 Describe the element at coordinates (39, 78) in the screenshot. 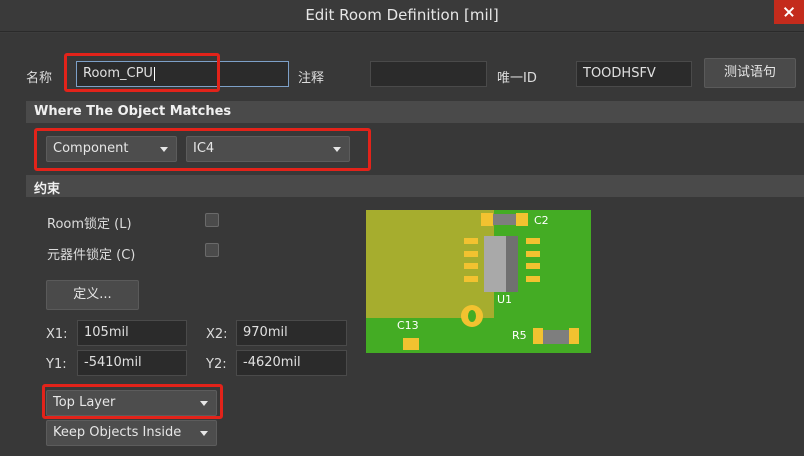

I see `name-label: 名称` at that location.